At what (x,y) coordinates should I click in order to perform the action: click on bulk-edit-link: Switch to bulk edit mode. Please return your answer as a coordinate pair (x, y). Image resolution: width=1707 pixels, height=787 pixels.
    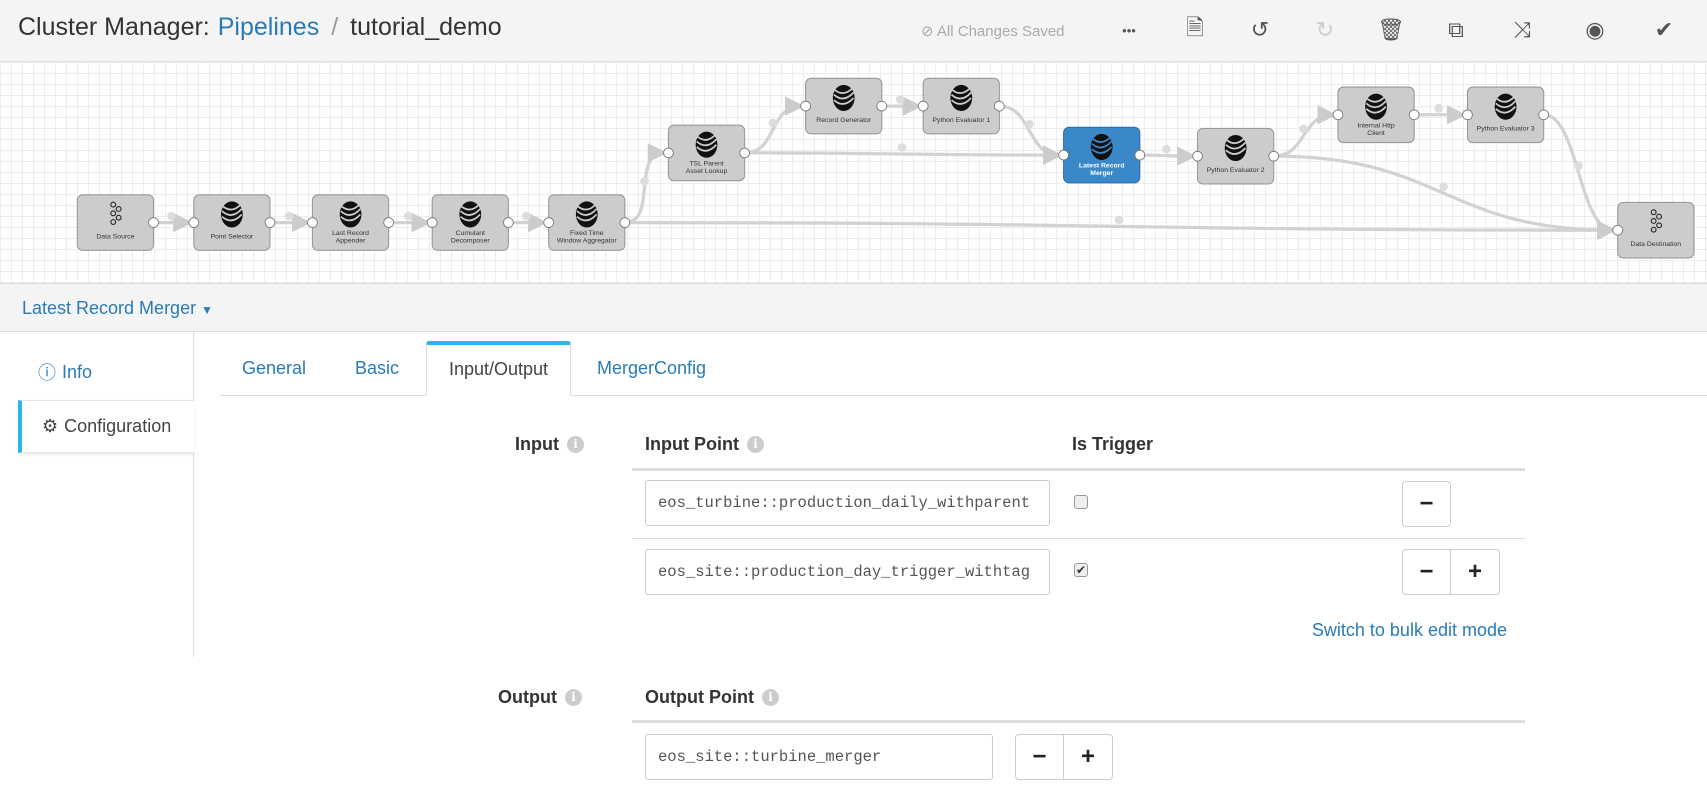
    Looking at the image, I should click on (1409, 630).